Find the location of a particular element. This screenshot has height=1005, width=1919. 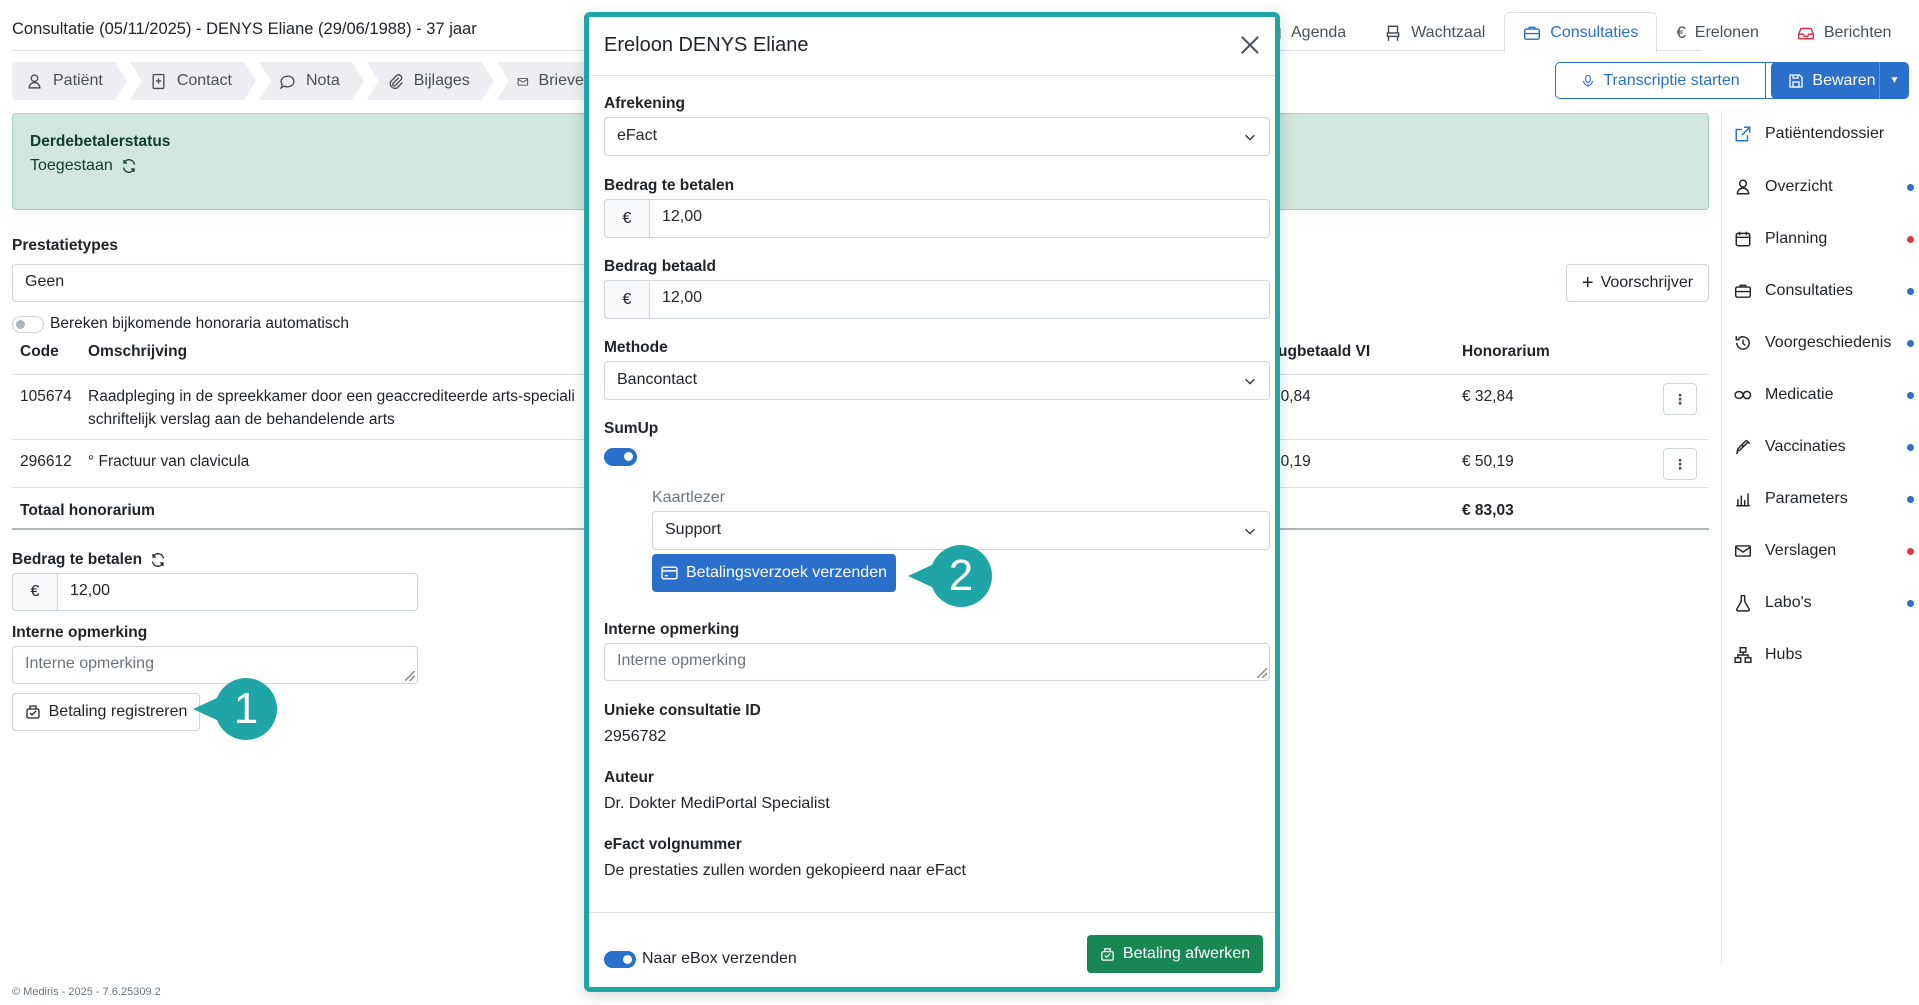

sidebar-item-label: Patiëntendossier is located at coordinates (1825, 133).